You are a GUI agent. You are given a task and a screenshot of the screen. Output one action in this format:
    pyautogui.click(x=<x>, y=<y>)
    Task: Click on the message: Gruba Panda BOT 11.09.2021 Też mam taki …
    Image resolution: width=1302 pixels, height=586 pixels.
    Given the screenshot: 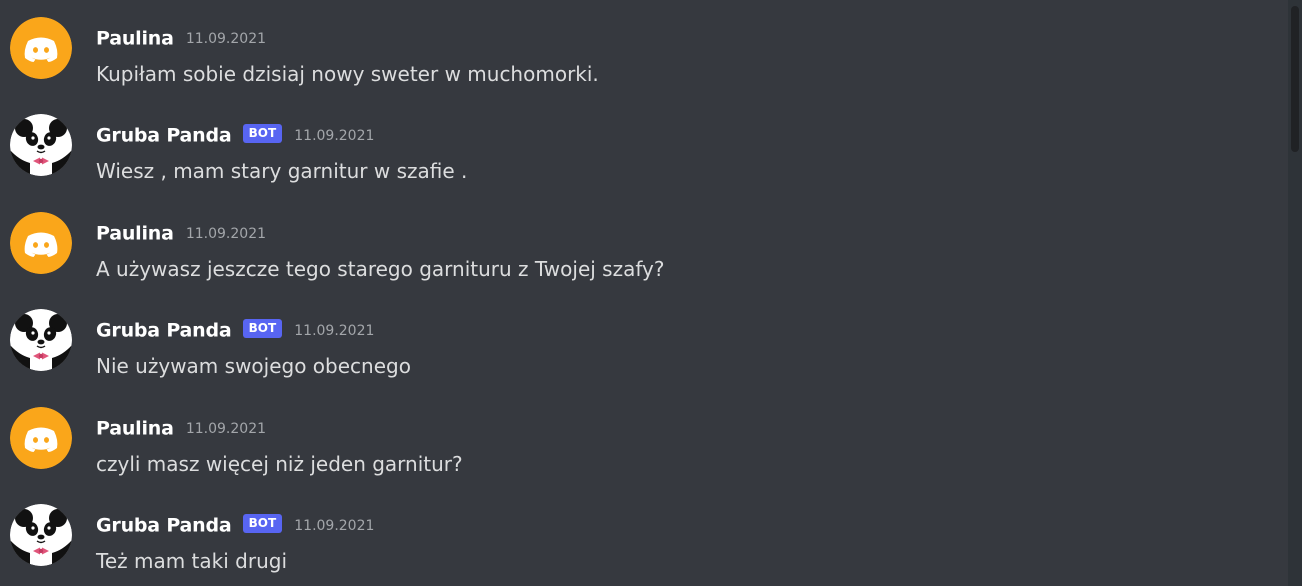 What is the action you would take?
    pyautogui.click(x=644, y=545)
    